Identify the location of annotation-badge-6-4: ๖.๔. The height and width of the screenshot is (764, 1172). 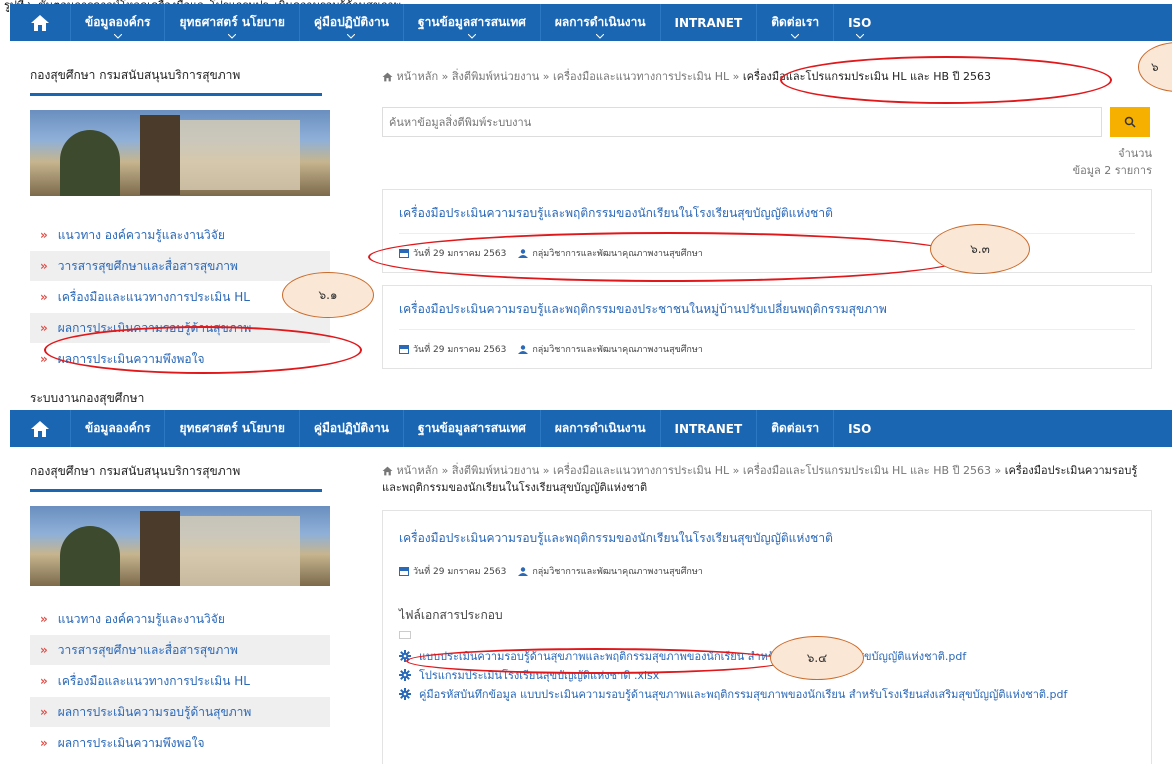
(817, 658).